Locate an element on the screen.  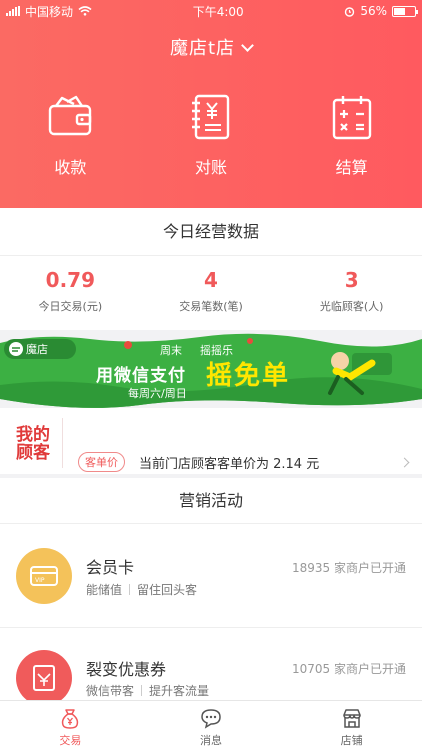
stat-value: 4 is located at coordinates (211, 280).